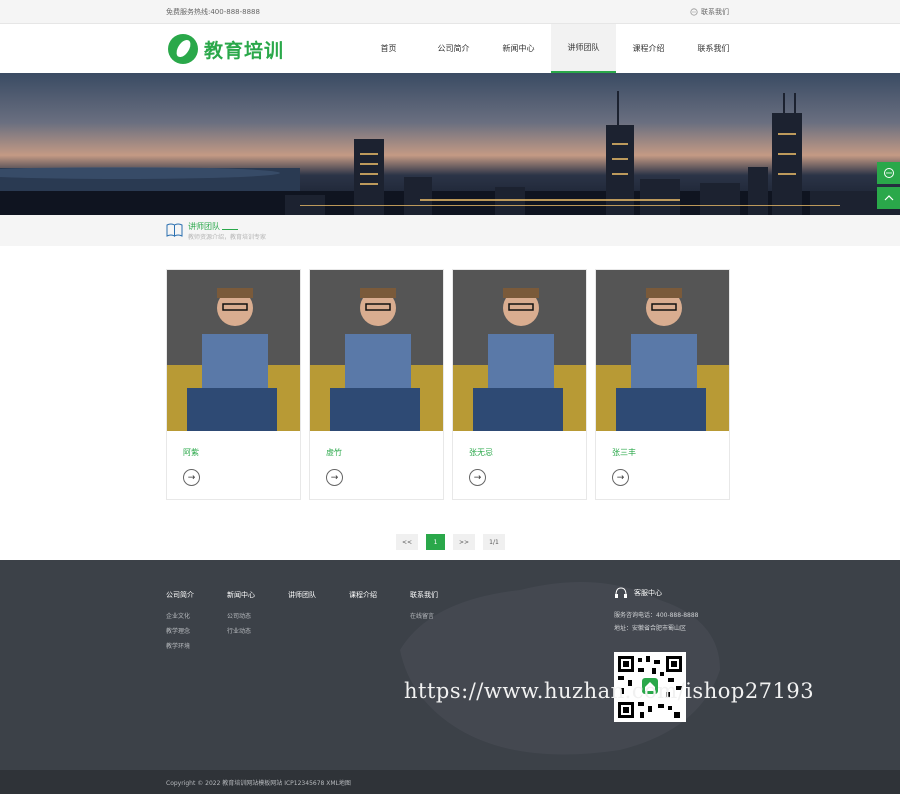 The height and width of the screenshot is (794, 900). What do you see at coordinates (621, 592) in the screenshot?
I see `headset-icon` at bounding box center [621, 592].